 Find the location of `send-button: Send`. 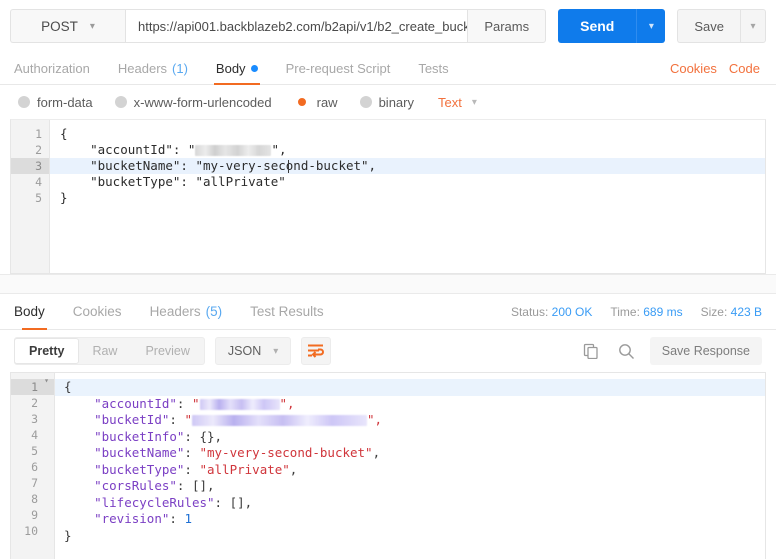

send-button: Send is located at coordinates (597, 26).